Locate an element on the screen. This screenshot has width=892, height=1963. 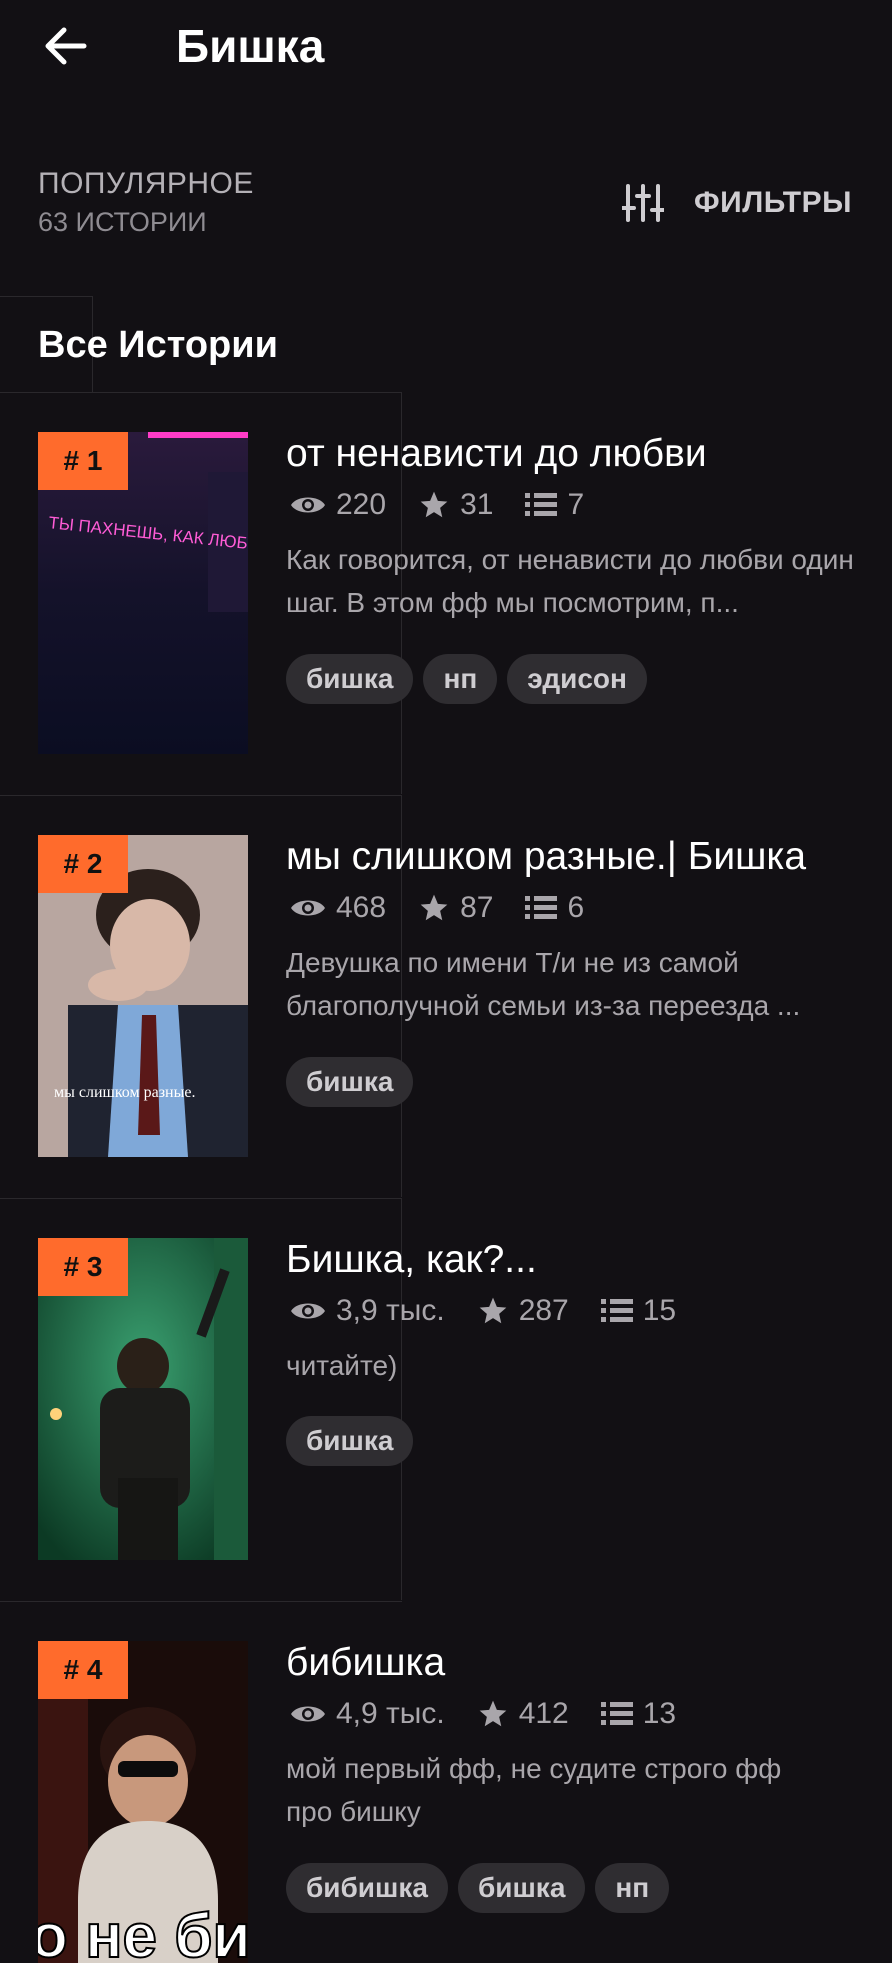
views-count: 468 is located at coordinates (361, 907).